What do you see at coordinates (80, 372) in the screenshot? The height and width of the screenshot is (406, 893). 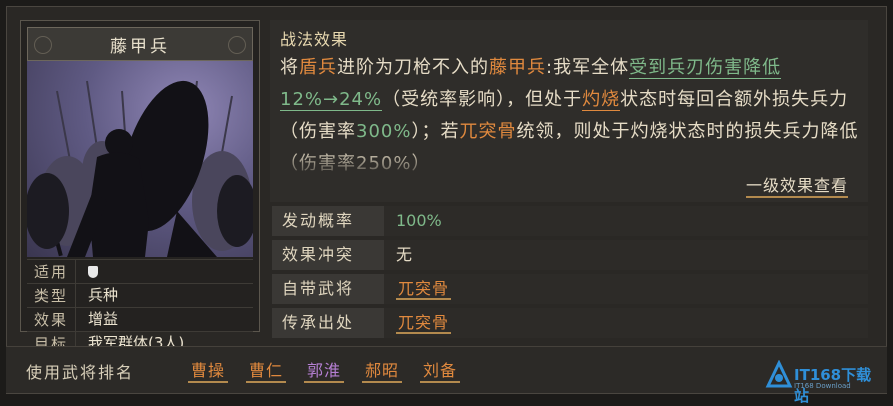 I see `ranking-label: 使用武将排名` at bounding box center [80, 372].